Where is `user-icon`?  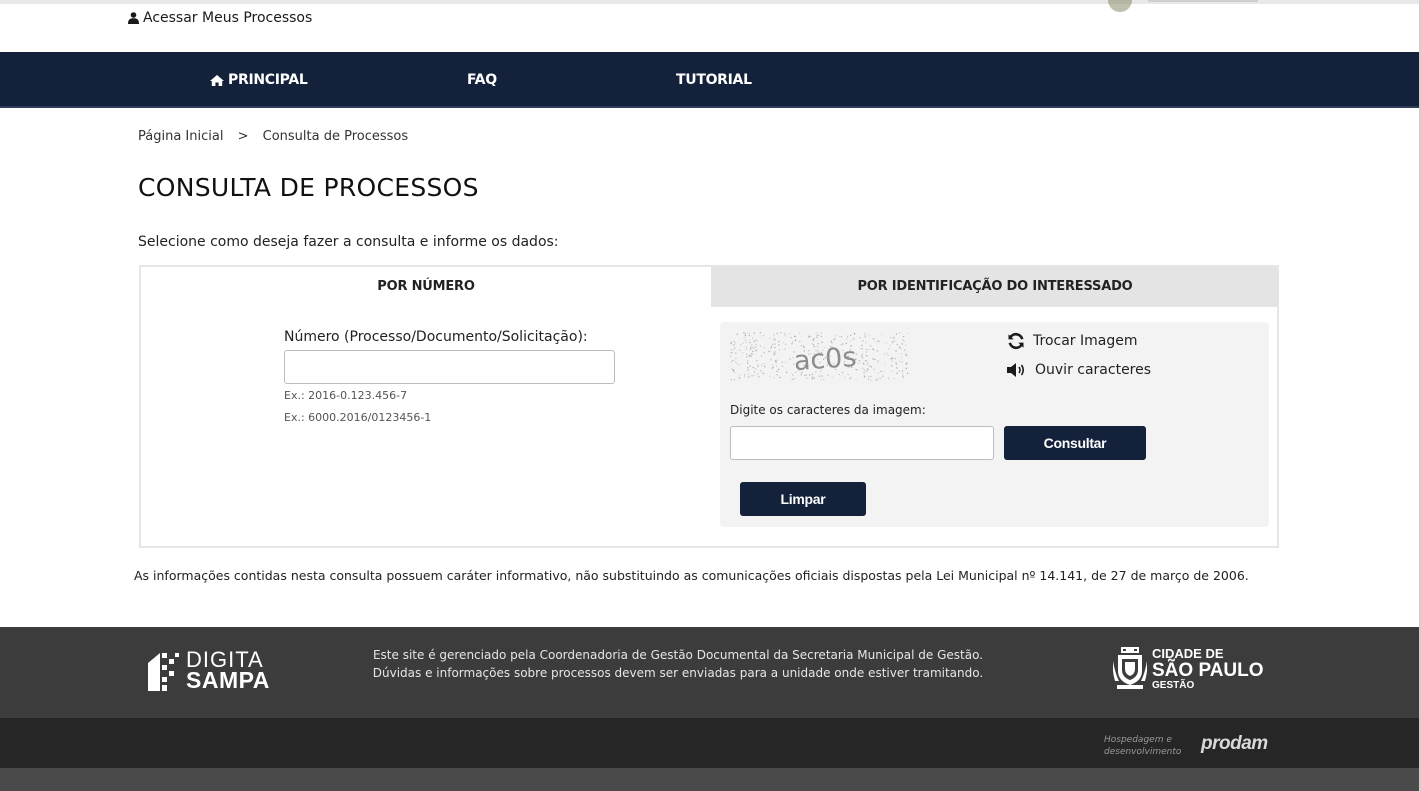
user-icon is located at coordinates (133, 18).